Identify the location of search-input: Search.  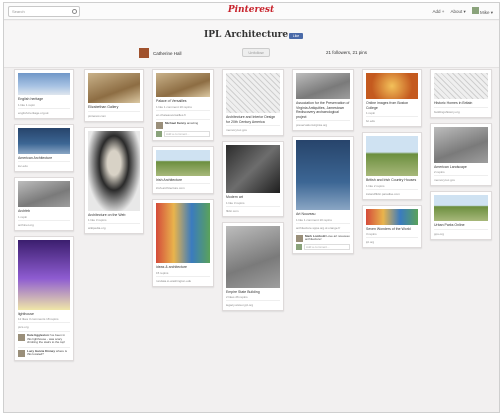
(44, 11).